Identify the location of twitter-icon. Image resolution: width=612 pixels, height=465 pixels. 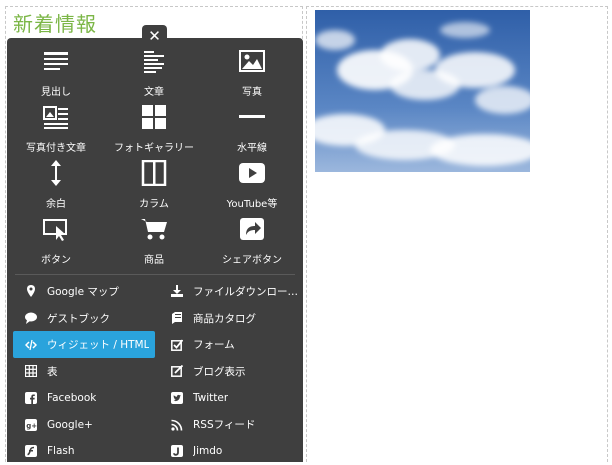
(182, 398).